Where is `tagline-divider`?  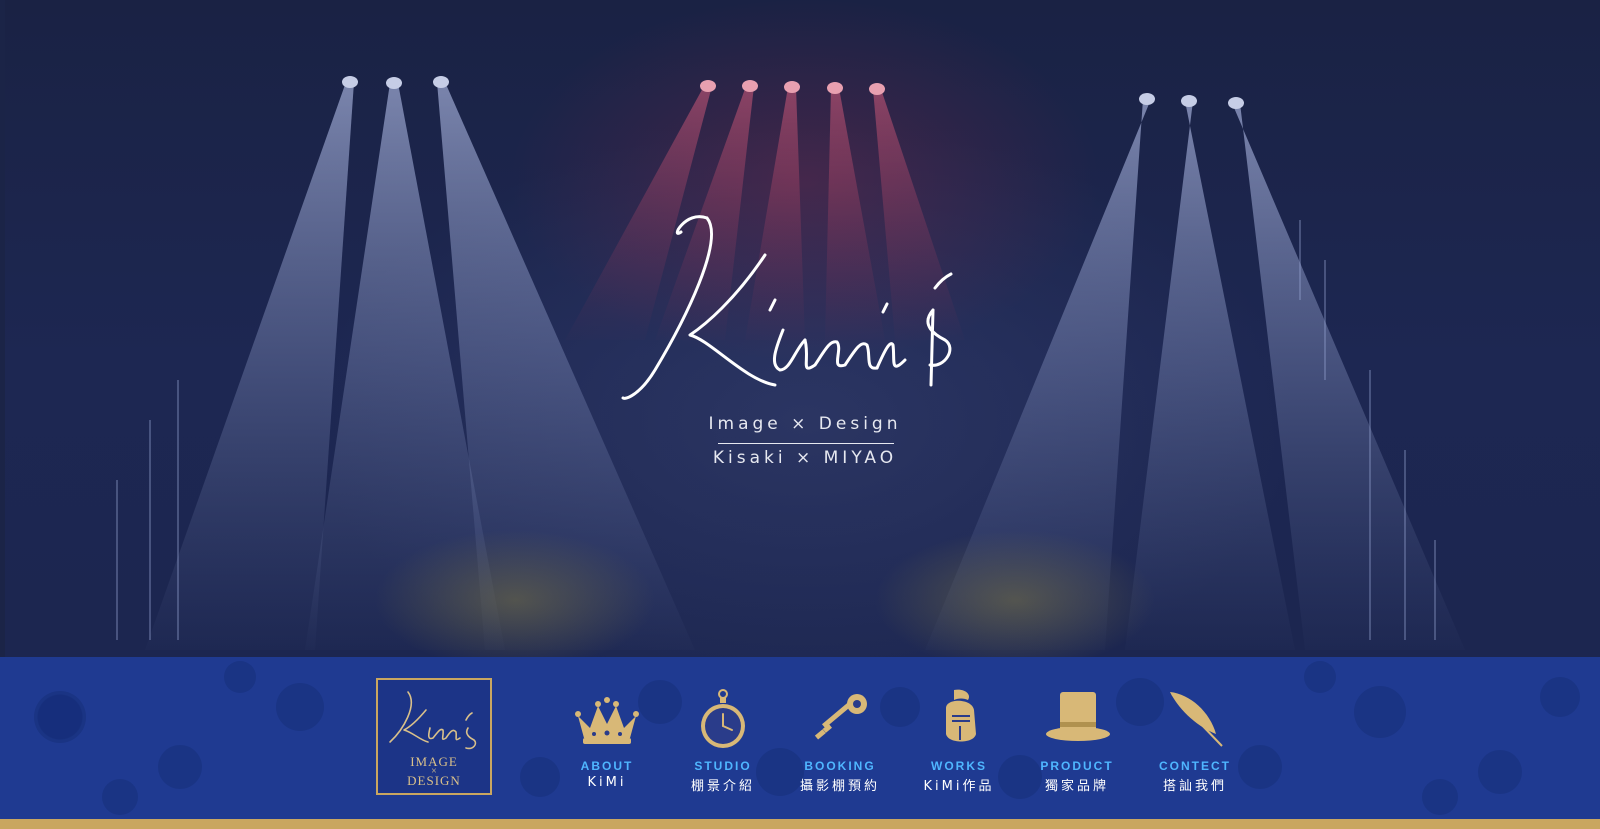 tagline-divider is located at coordinates (806, 443).